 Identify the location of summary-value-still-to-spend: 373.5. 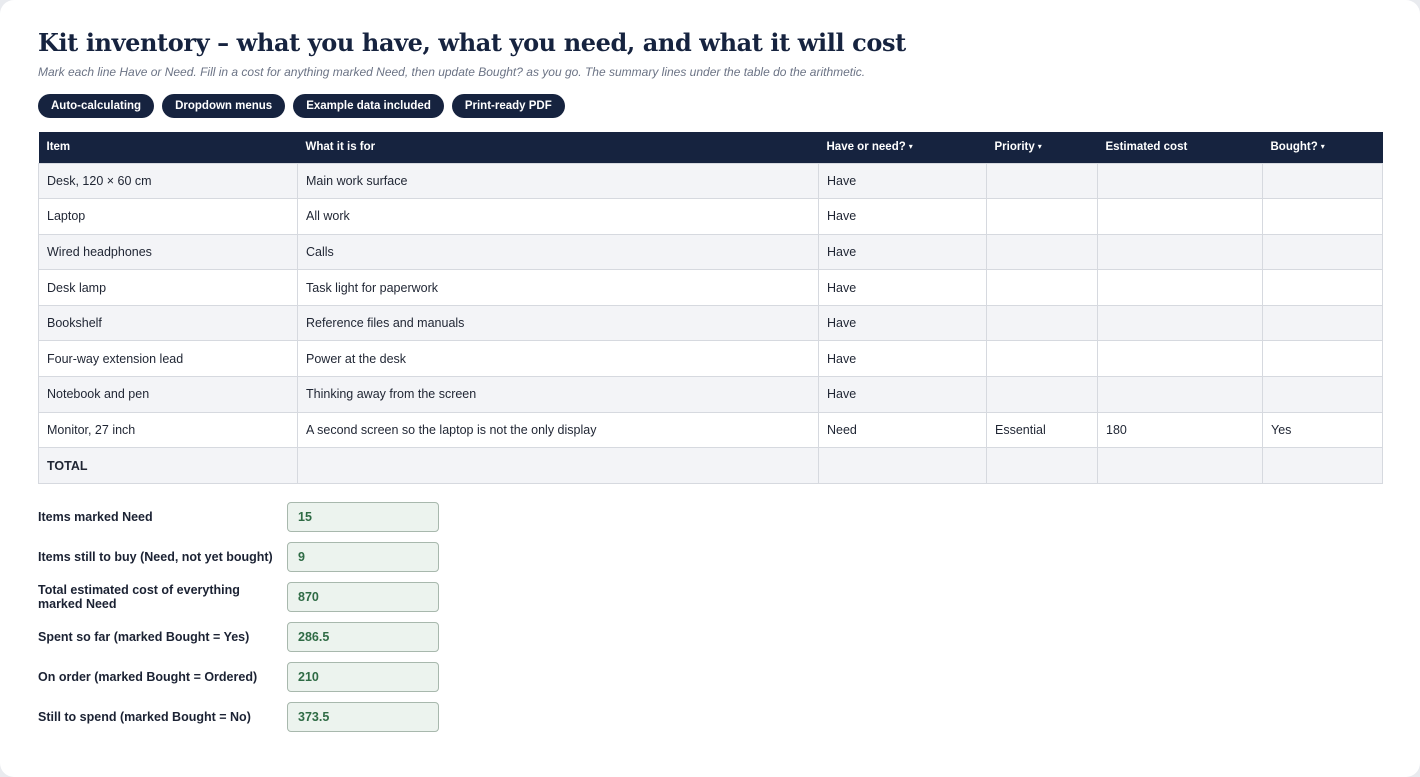
(363, 717).